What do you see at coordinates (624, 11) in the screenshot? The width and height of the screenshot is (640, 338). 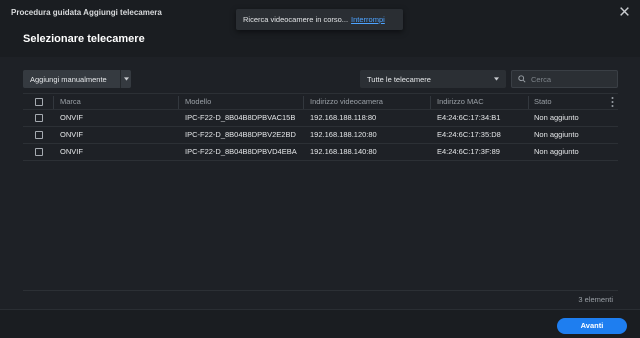 I see `close-icon` at bounding box center [624, 11].